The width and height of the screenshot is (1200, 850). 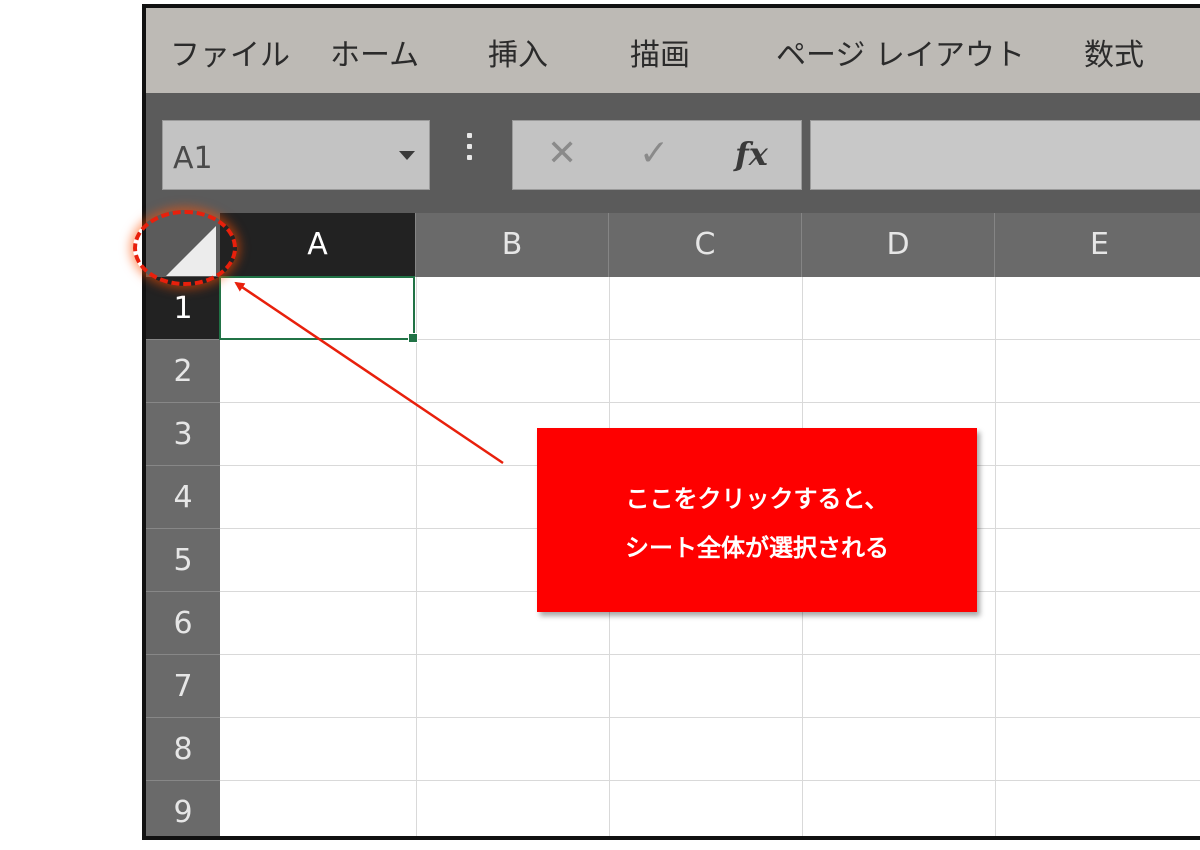 What do you see at coordinates (757, 548) in the screenshot?
I see `callout-line-2: シート全体が選択される` at bounding box center [757, 548].